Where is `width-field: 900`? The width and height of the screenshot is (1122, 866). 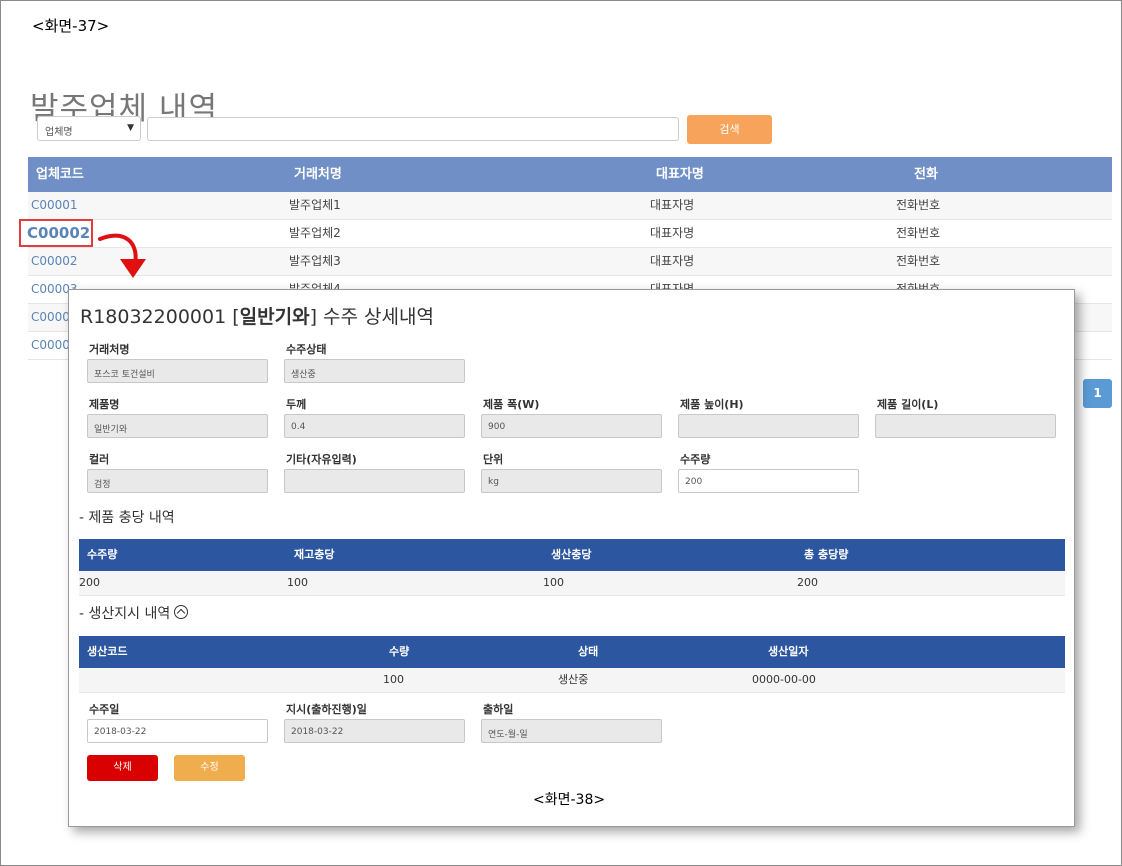 width-field: 900 is located at coordinates (571, 426).